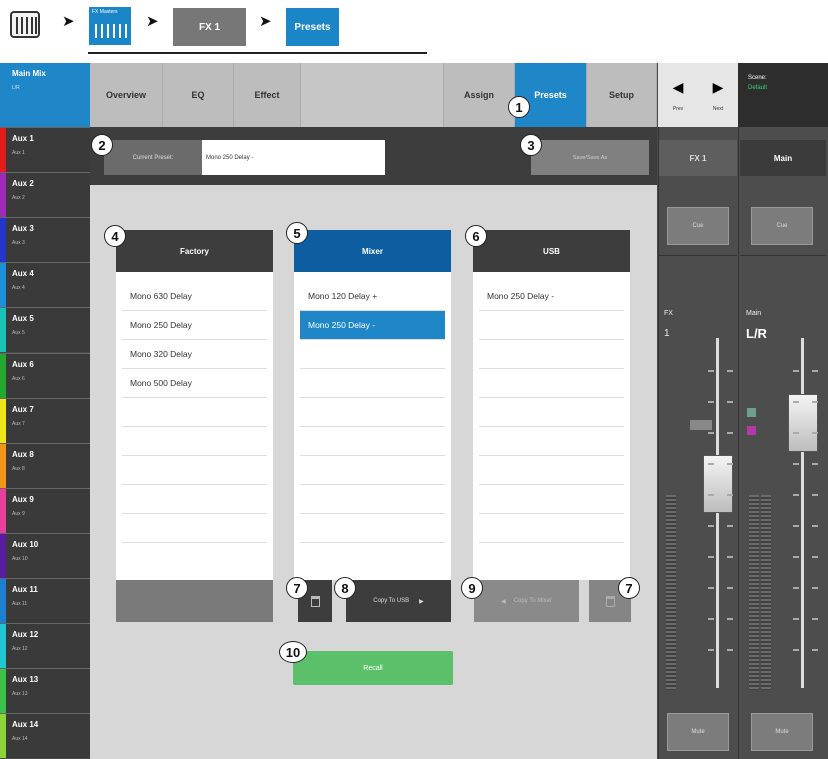  Describe the element at coordinates (45, 195) in the screenshot. I see `channel-aux: Aux 2 Aux 2` at that location.